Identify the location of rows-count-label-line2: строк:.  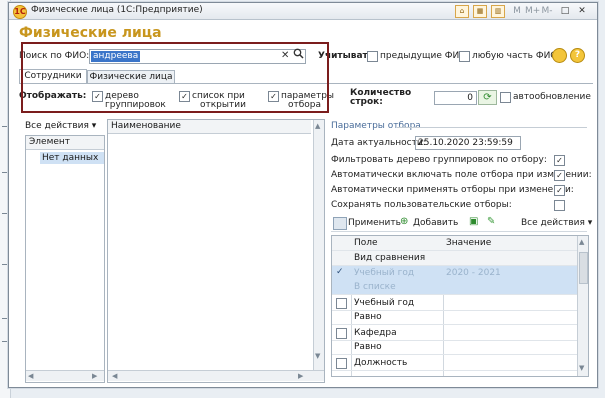
(366, 102).